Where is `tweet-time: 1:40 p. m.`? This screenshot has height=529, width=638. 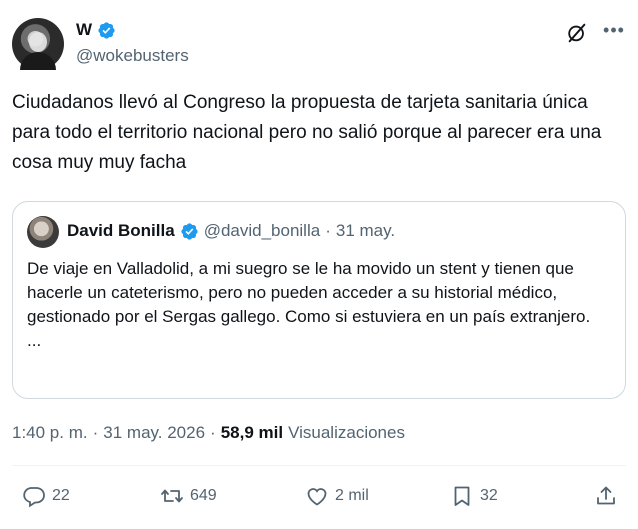 tweet-time: 1:40 p. m. is located at coordinates (50, 433).